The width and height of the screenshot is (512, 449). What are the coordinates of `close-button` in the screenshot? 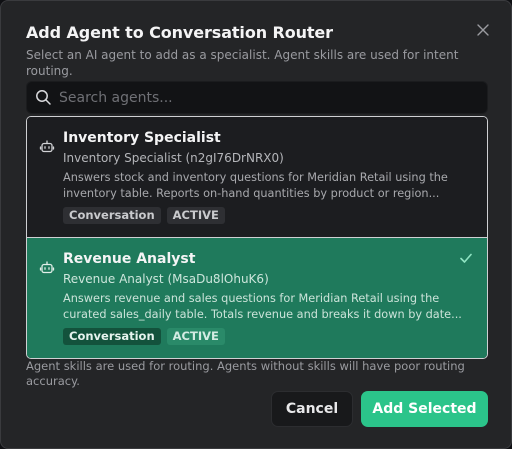 It's located at (483, 30).